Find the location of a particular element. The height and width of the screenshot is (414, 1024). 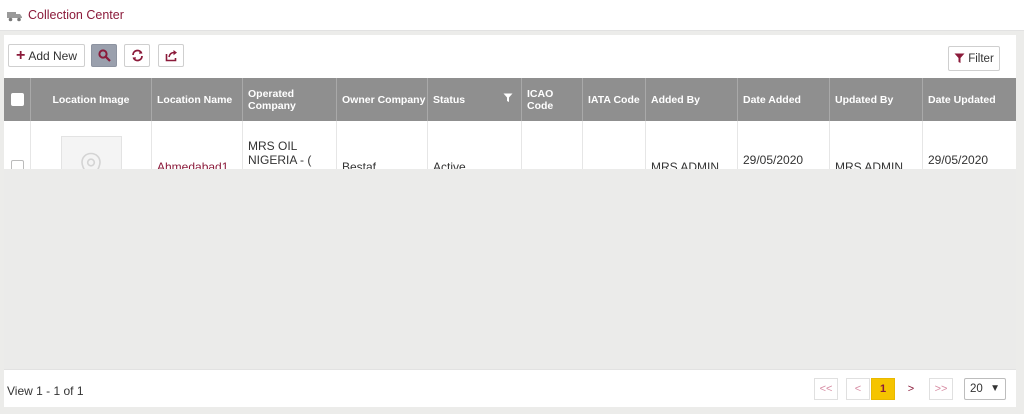

column-header-icao-code: ICAO Code is located at coordinates (552, 99).